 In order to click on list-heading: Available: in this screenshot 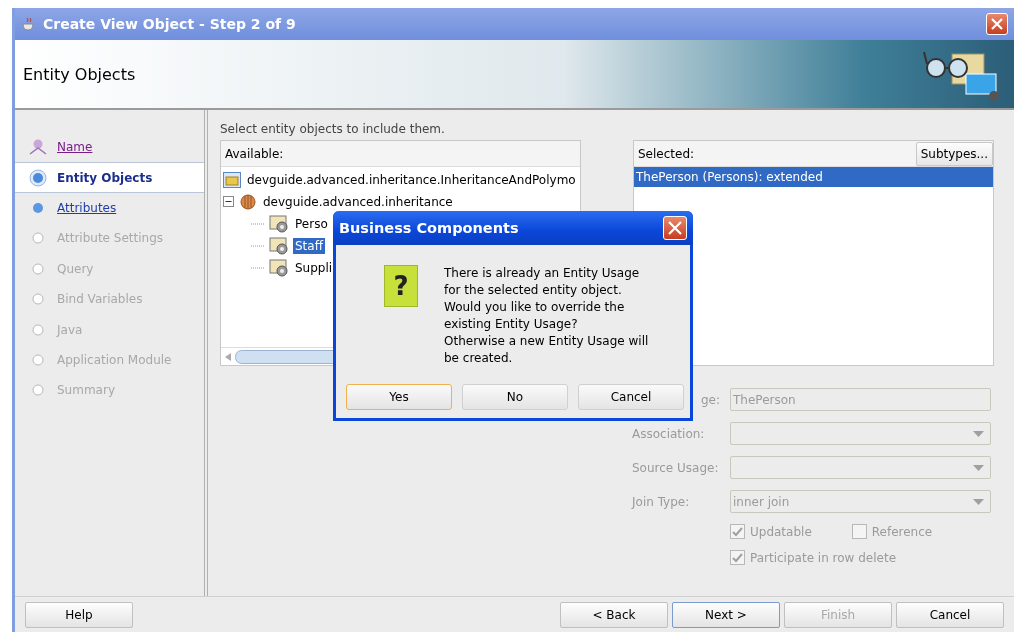, I will do `click(254, 153)`.